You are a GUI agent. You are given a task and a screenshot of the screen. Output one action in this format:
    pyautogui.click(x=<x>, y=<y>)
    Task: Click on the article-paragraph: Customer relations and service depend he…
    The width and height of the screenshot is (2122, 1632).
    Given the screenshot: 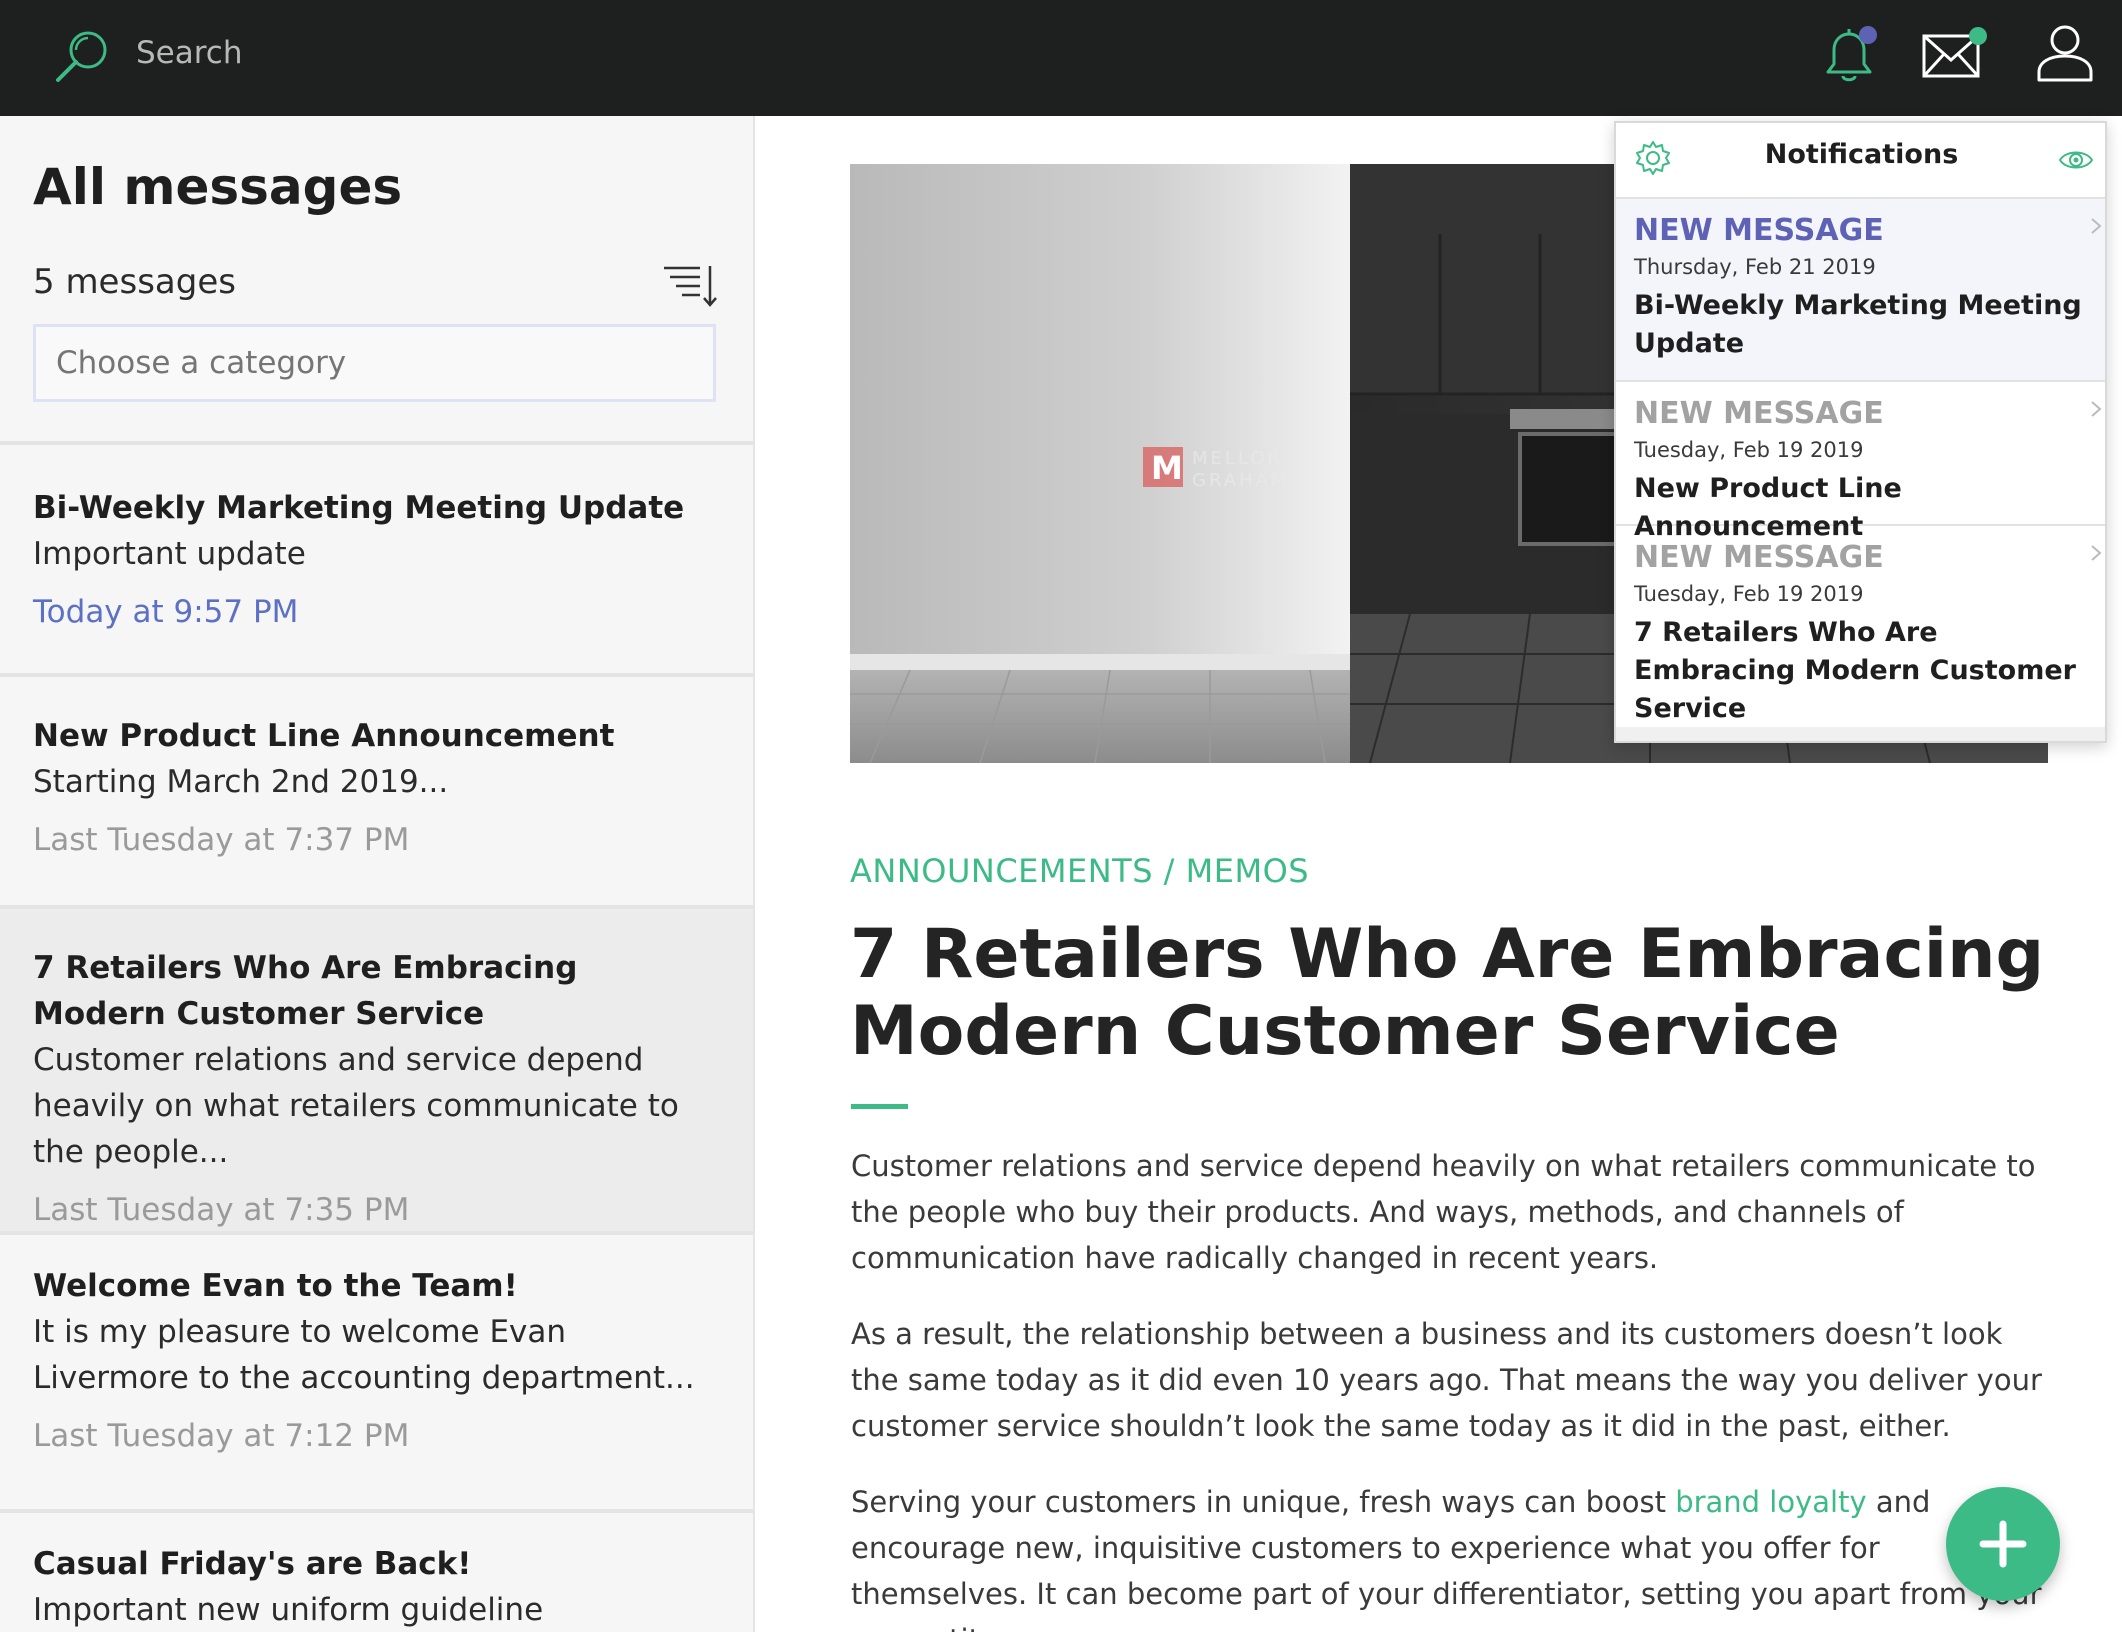 What is the action you would take?
    pyautogui.click(x=1443, y=1212)
    